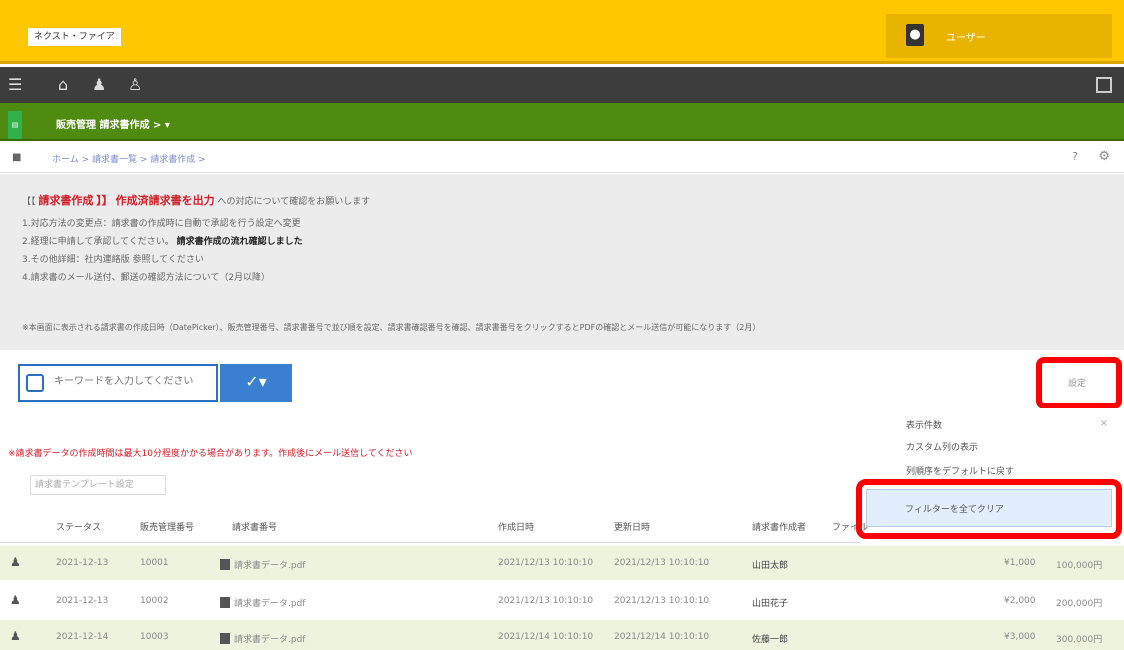  Describe the element at coordinates (146, 278) in the screenshot. I see `notice-line-5: 4.請求書のメール送付、郵送の確認方法について（2月以降）` at that location.